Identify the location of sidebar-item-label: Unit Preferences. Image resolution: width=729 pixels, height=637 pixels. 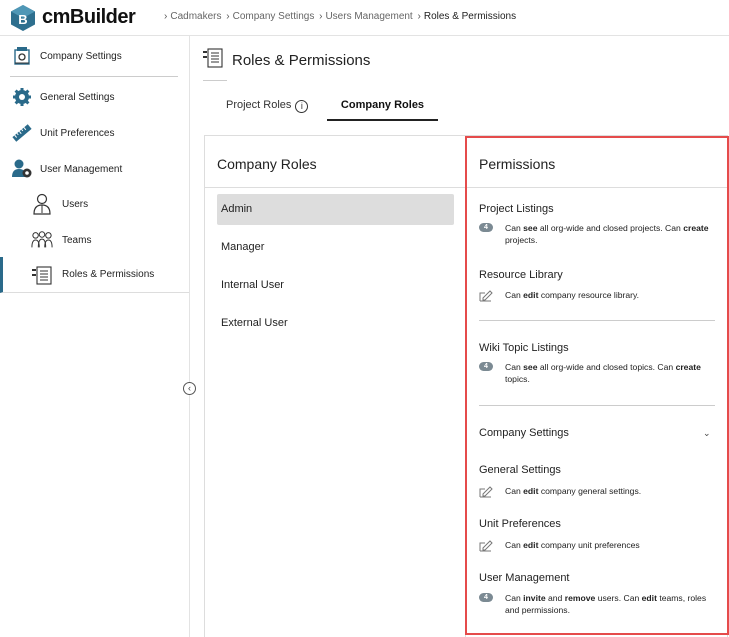
(77, 133).